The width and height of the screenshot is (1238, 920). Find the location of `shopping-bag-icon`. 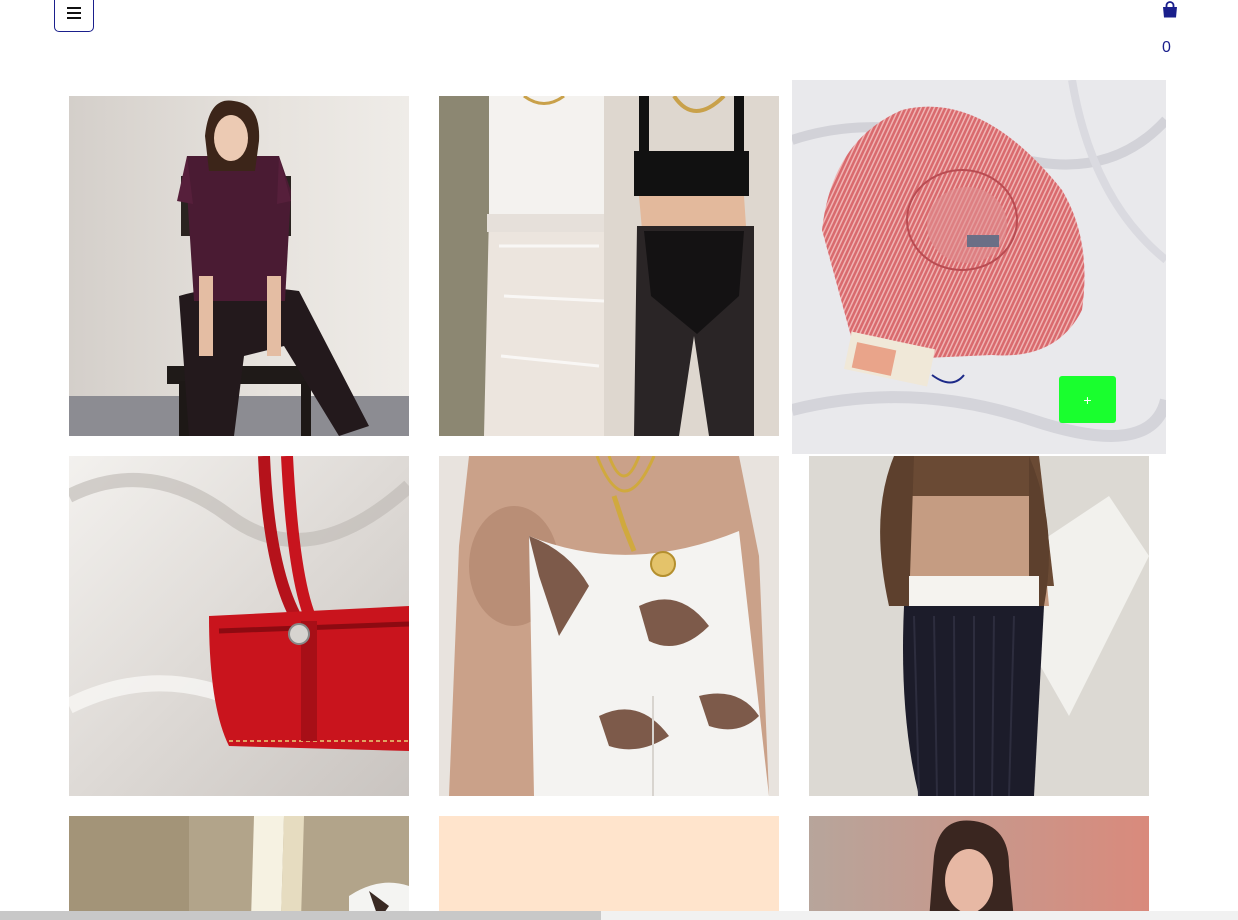

shopping-bag-icon is located at coordinates (1170, 9).